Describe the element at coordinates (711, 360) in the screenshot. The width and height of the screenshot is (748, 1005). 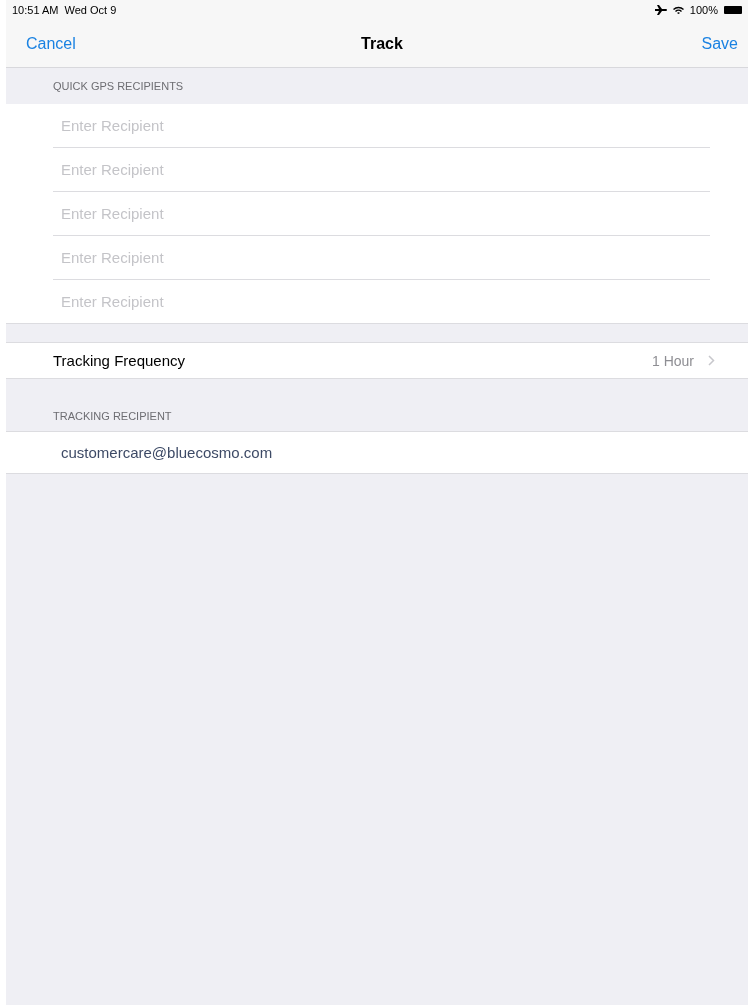
I see `chevron-icon` at that location.